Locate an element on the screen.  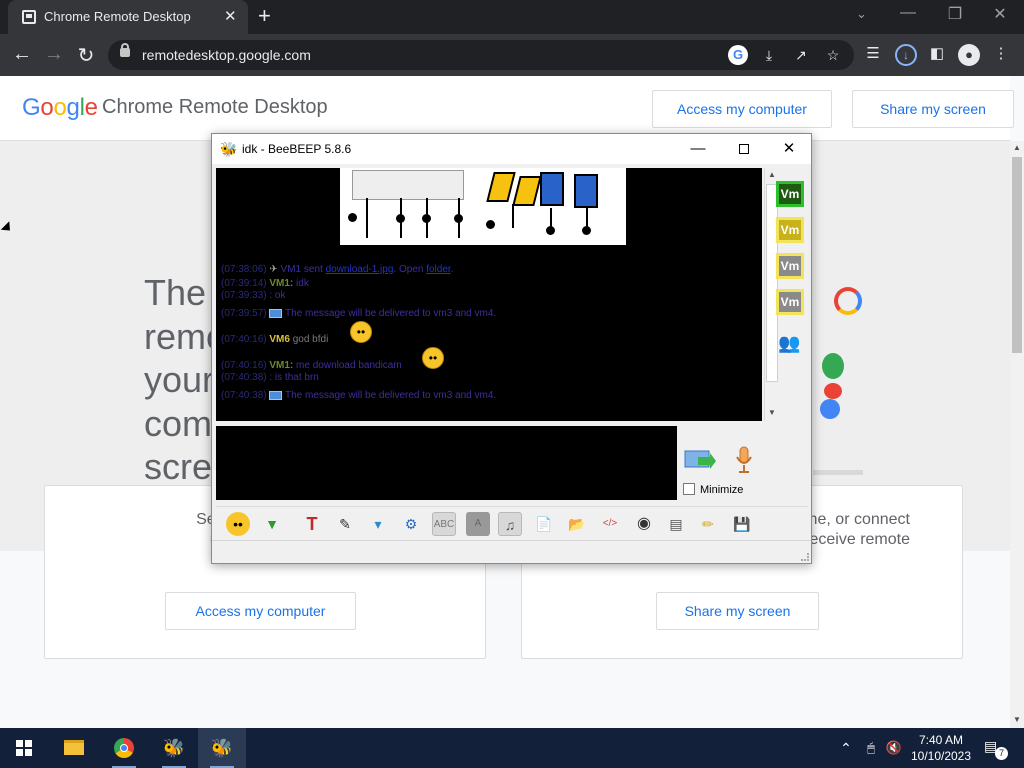
screenshot-camera-icon: ◉ is located at coordinates (644, 524).